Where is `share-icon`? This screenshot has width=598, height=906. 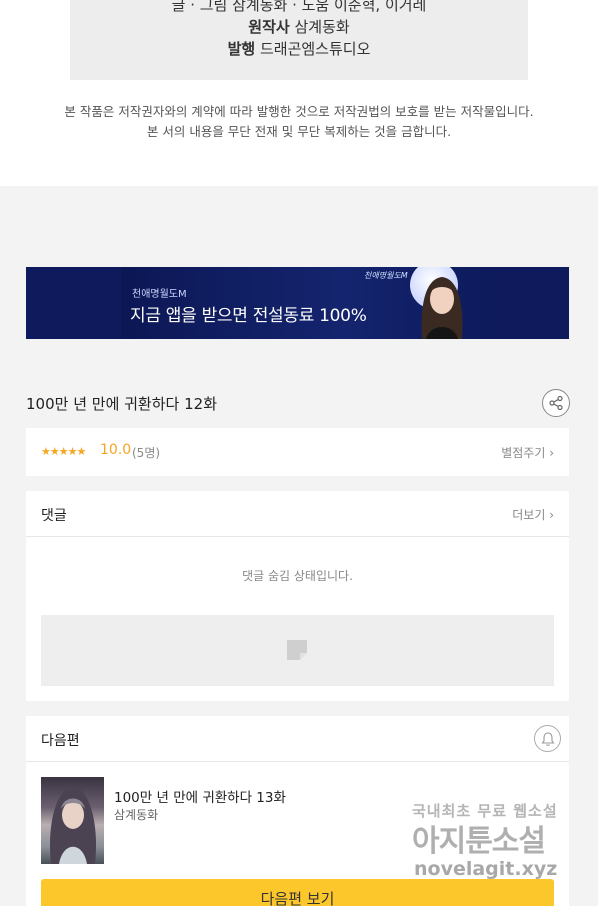
share-icon is located at coordinates (556, 403).